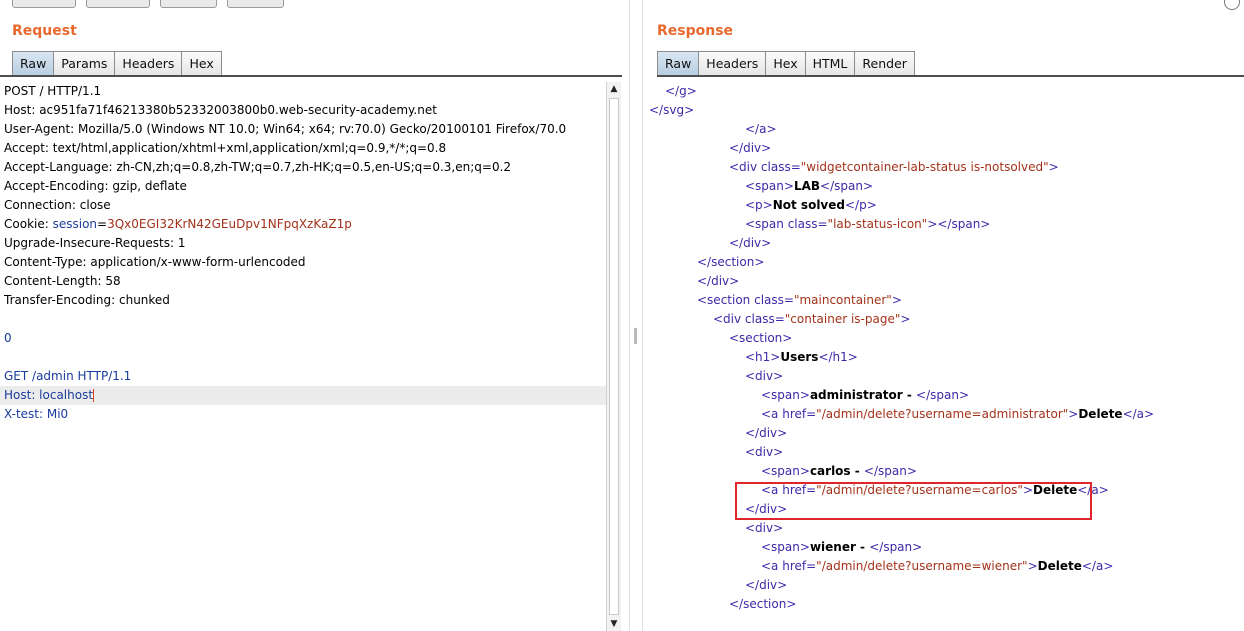 The image size is (1244, 631). I want to click on request-line-key: Transfer-Encoding:, so click(61, 300).